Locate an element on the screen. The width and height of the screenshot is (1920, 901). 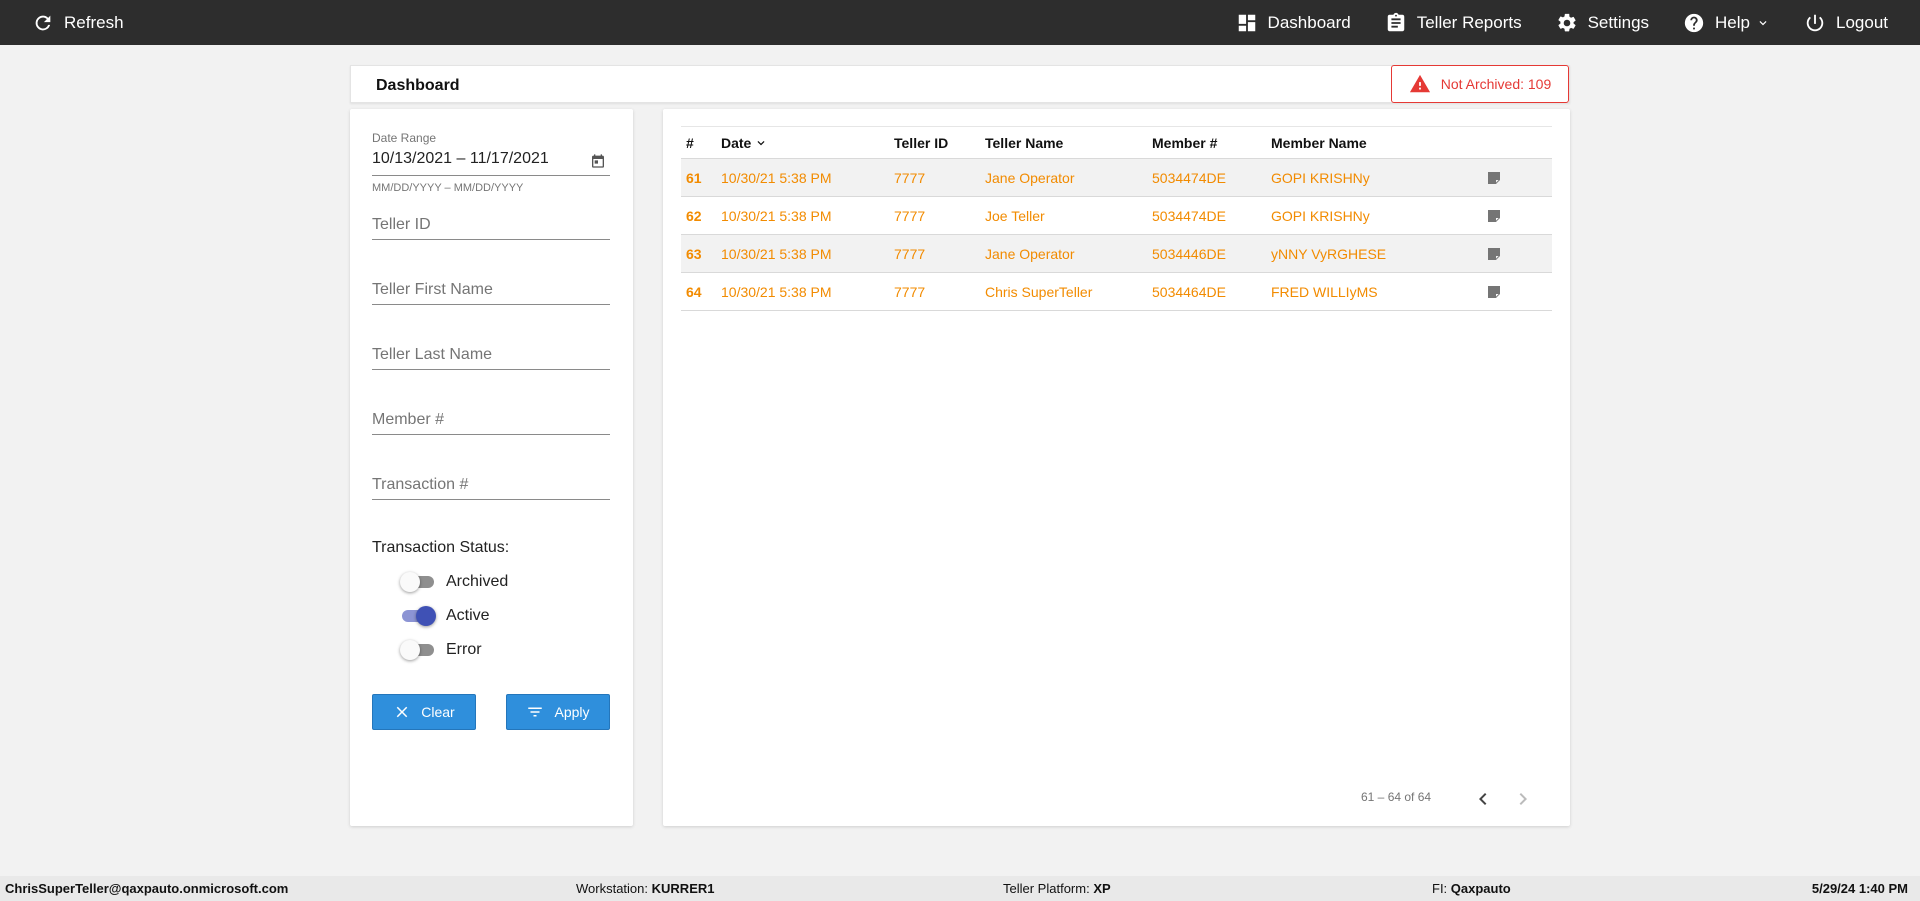
teller-id-input is located at coordinates (491, 225).